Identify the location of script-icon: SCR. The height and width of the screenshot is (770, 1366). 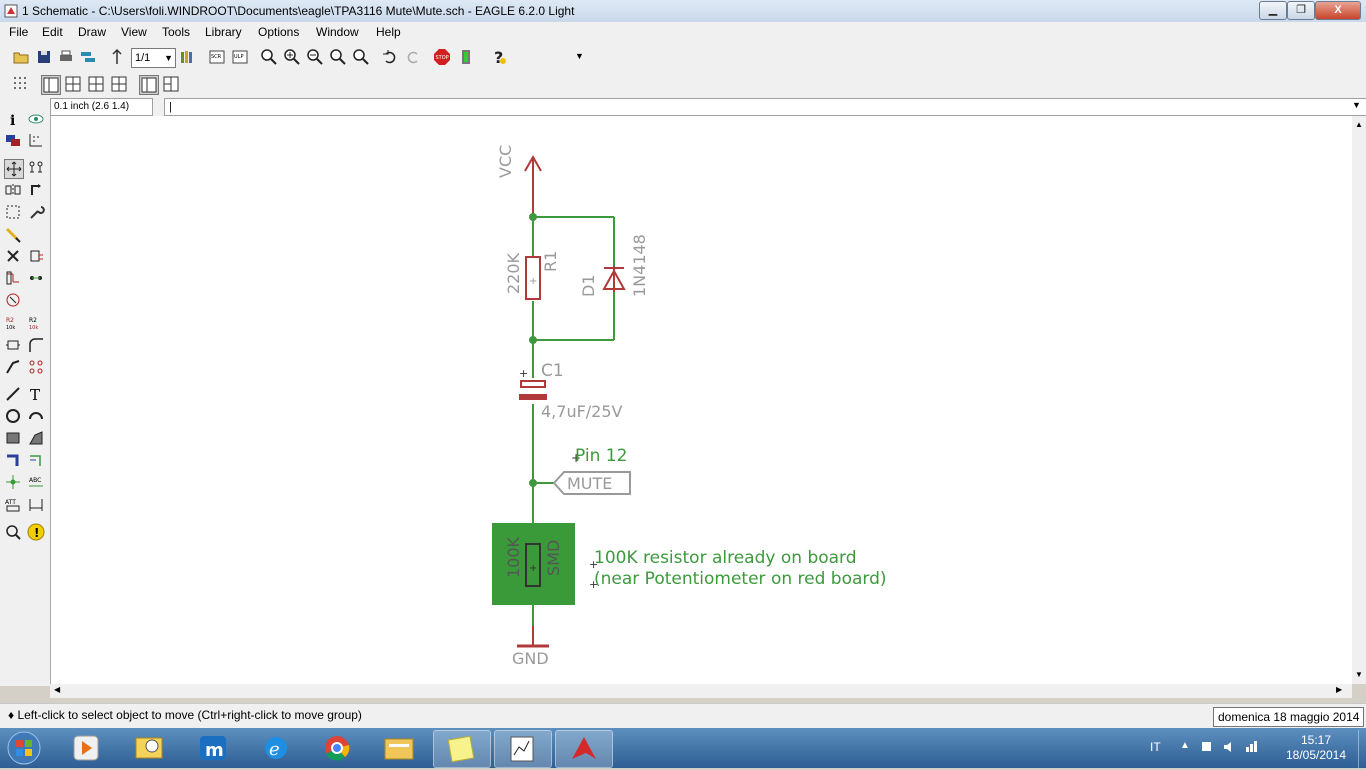
(217, 57).